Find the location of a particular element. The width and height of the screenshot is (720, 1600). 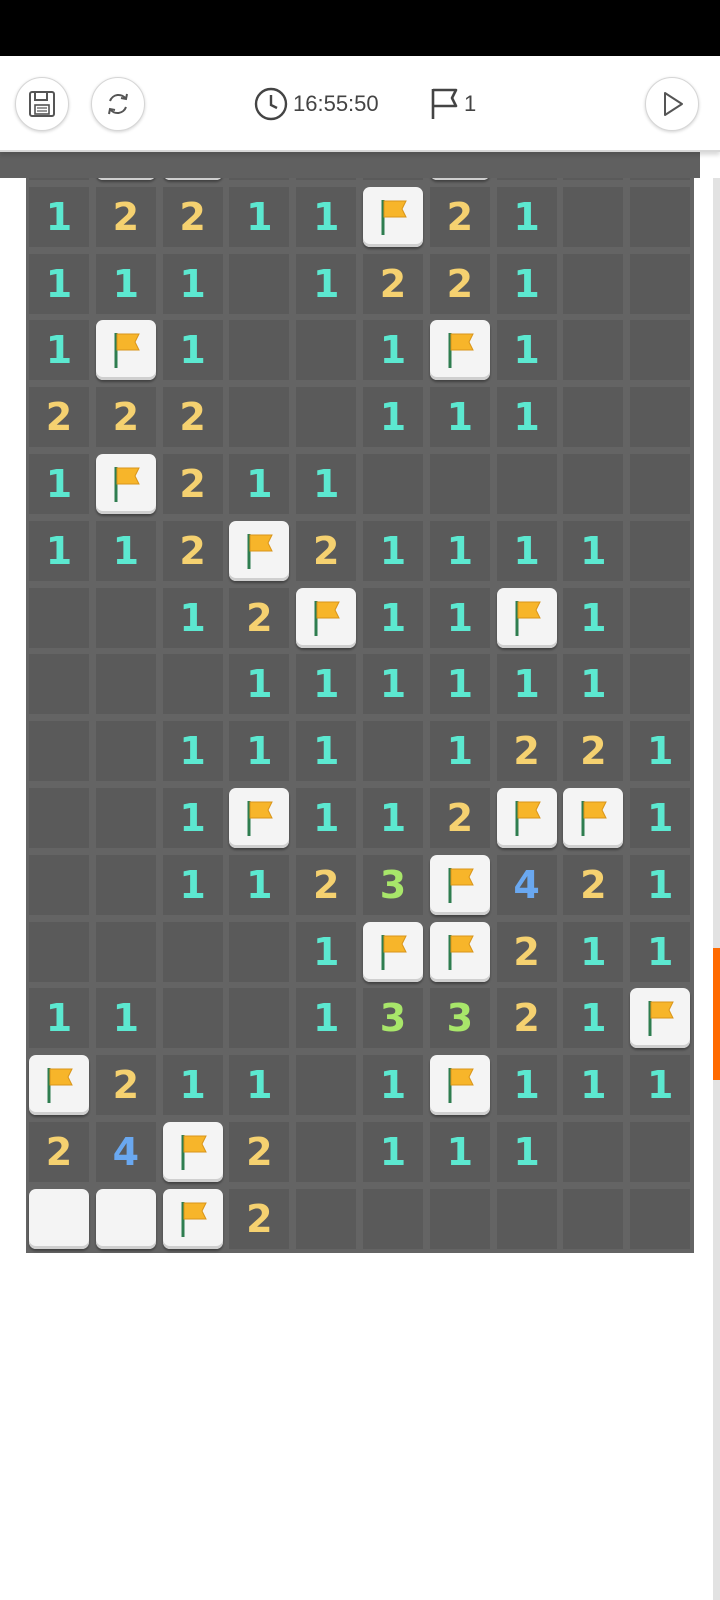

restart-button is located at coordinates (118, 104).